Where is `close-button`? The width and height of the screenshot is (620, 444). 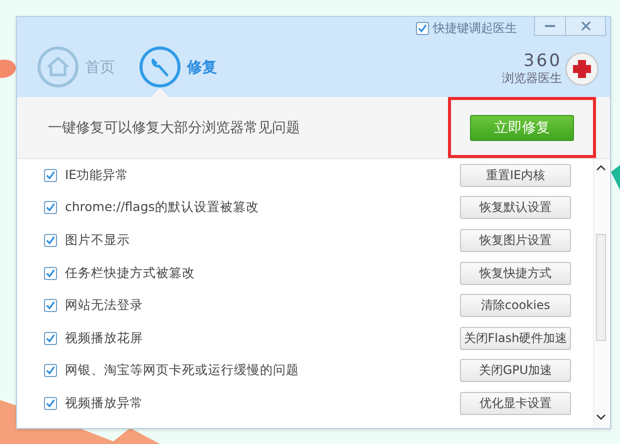 close-button is located at coordinates (586, 26).